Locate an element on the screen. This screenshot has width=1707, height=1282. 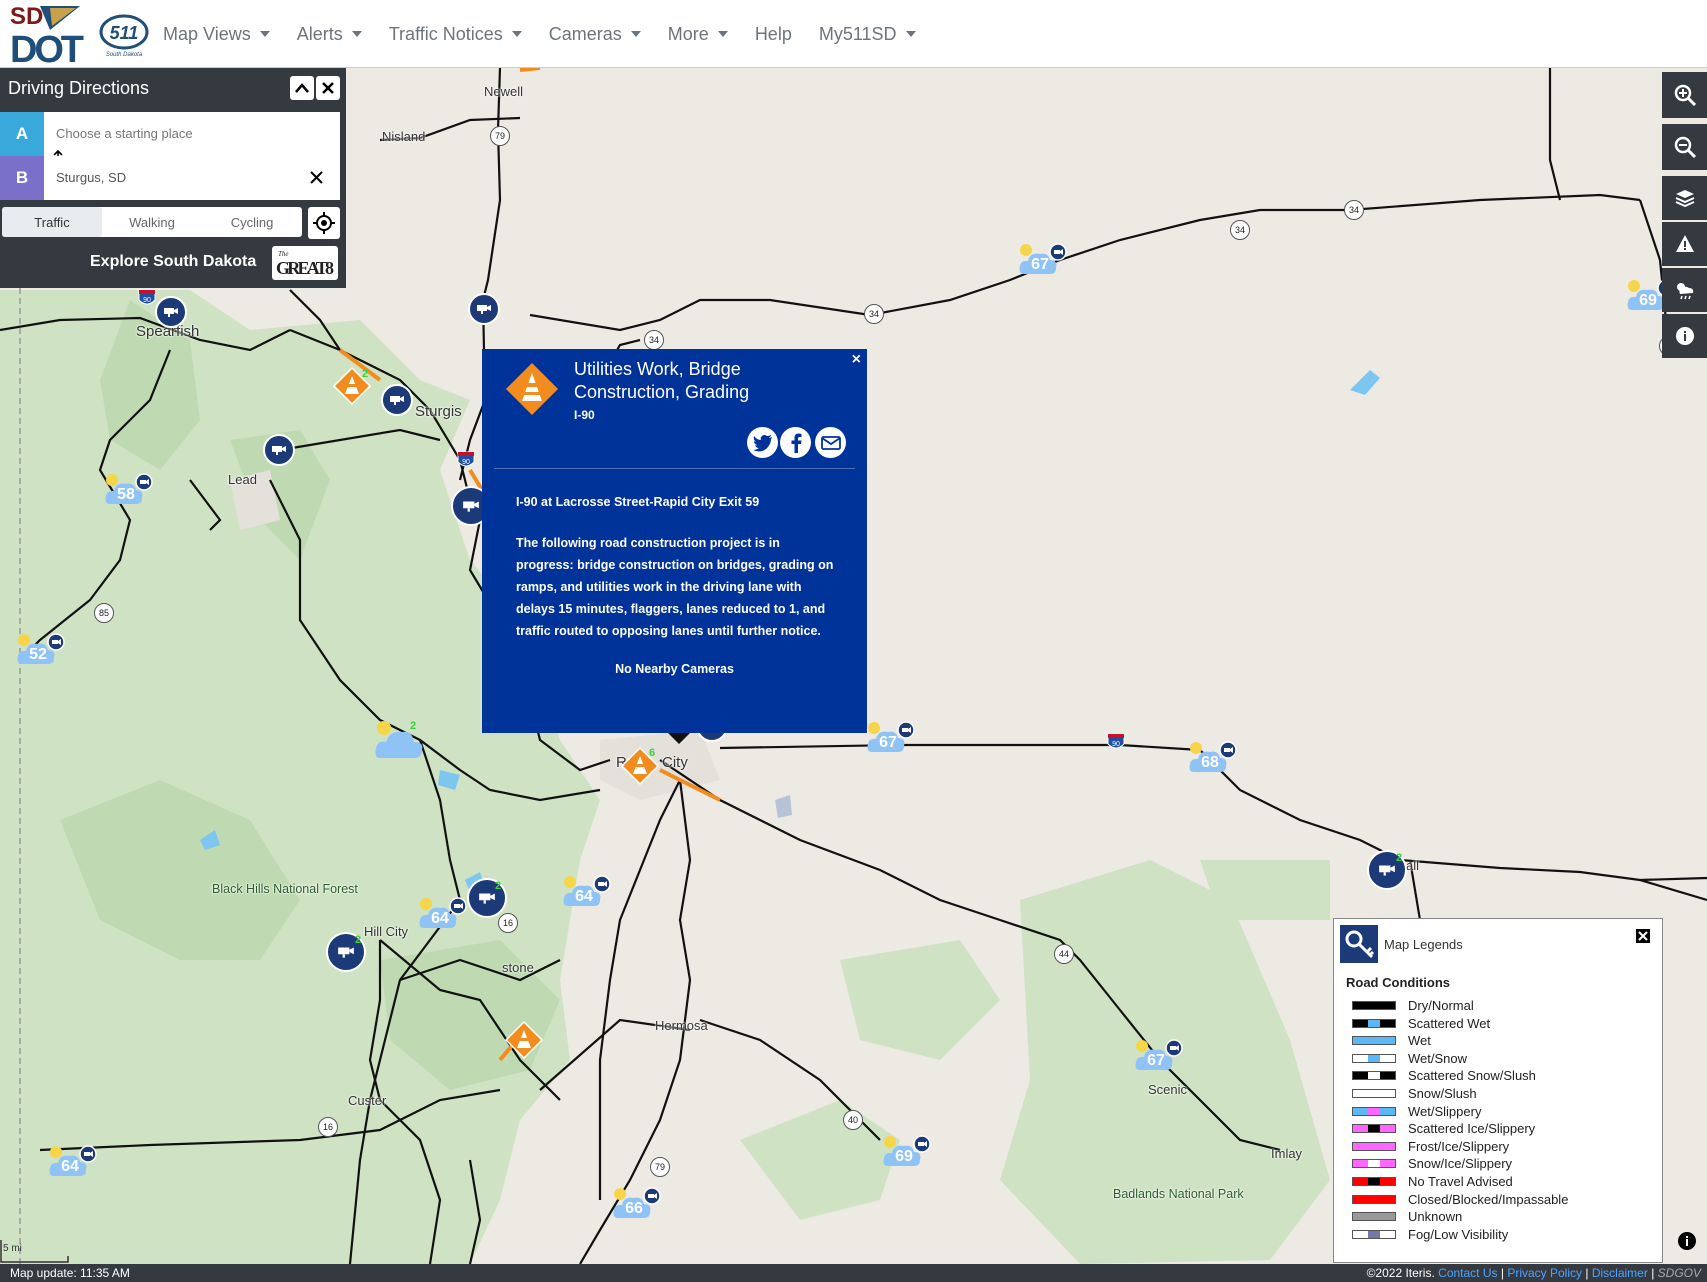
close-directions-button is located at coordinates (328, 88).